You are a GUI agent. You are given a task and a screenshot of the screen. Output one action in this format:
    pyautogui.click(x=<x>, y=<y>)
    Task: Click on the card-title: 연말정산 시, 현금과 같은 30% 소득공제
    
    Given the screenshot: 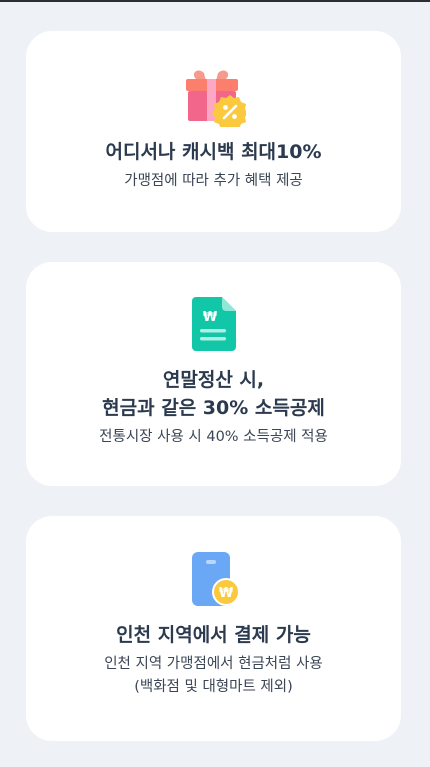 What is the action you would take?
    pyautogui.click(x=213, y=394)
    